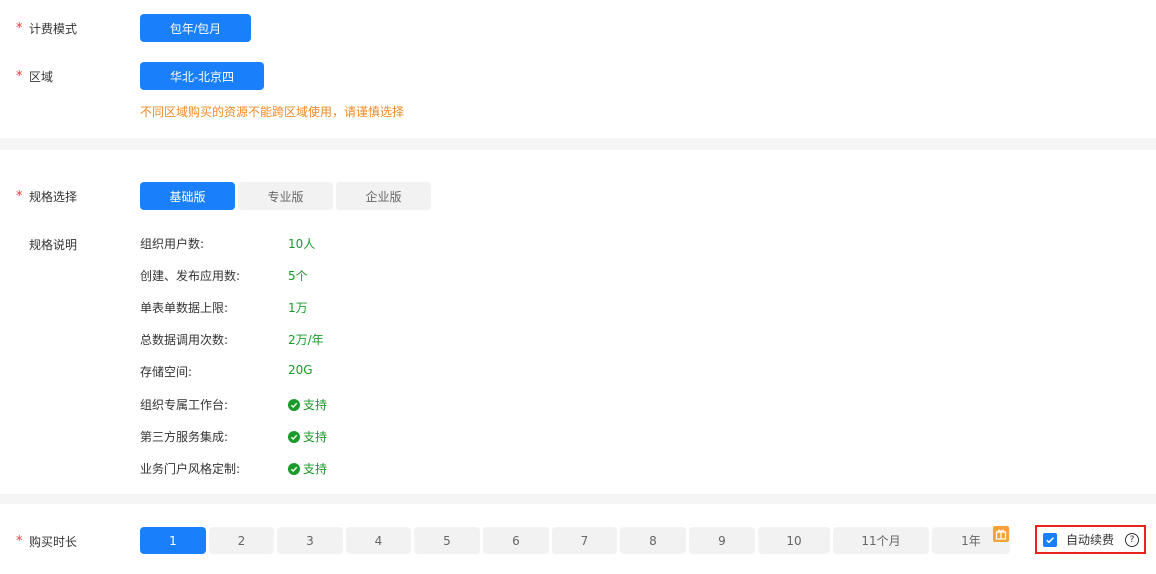  What do you see at coordinates (184, 405) in the screenshot?
I see `spec-item-name: 组织专属工作台:` at bounding box center [184, 405].